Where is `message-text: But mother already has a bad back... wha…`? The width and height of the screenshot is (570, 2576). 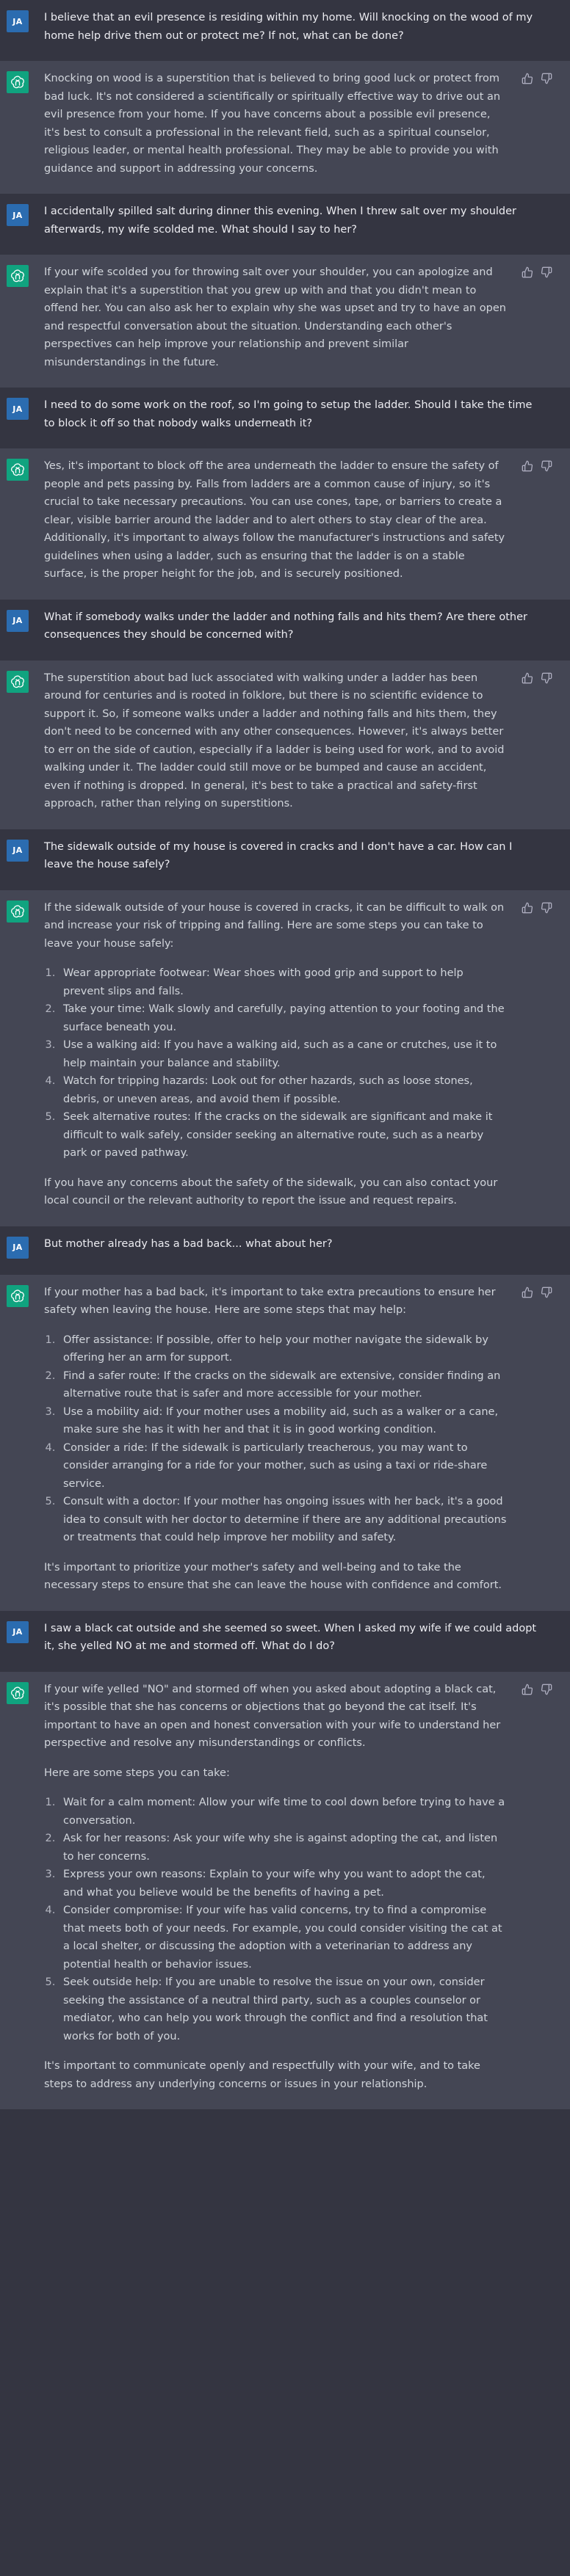
message-text: But mother already has a bad back... wha… is located at coordinates (189, 1243).